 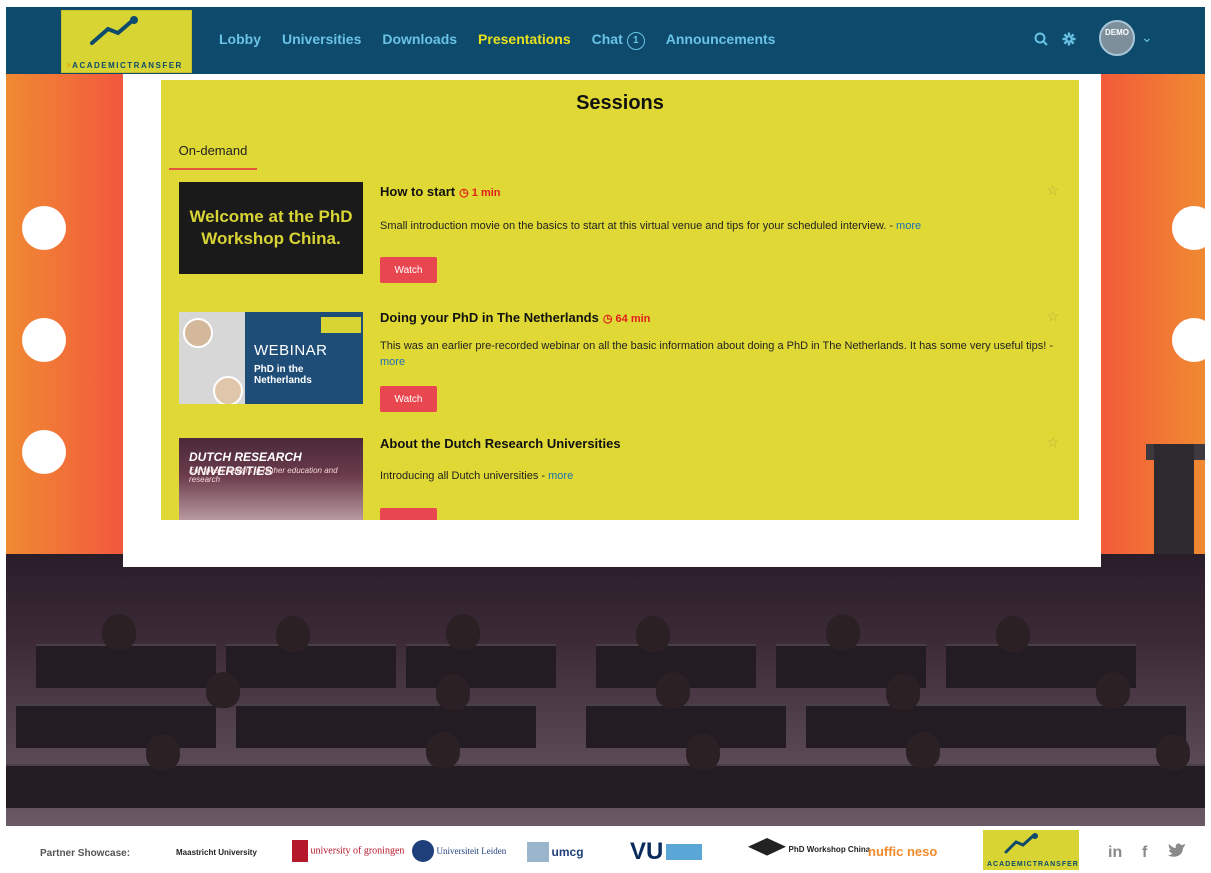 I want to click on session-duration: ◷ 1 min, so click(x=479, y=193).